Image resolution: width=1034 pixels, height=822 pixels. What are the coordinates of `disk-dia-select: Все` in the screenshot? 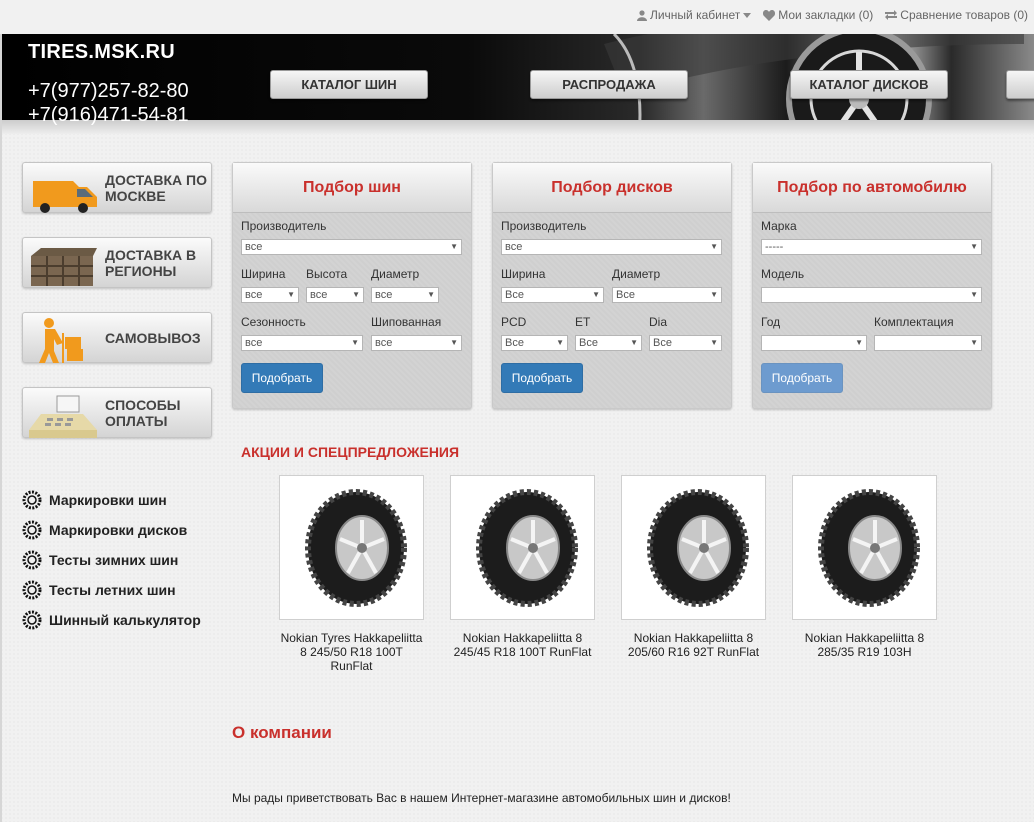 It's located at (685, 343).